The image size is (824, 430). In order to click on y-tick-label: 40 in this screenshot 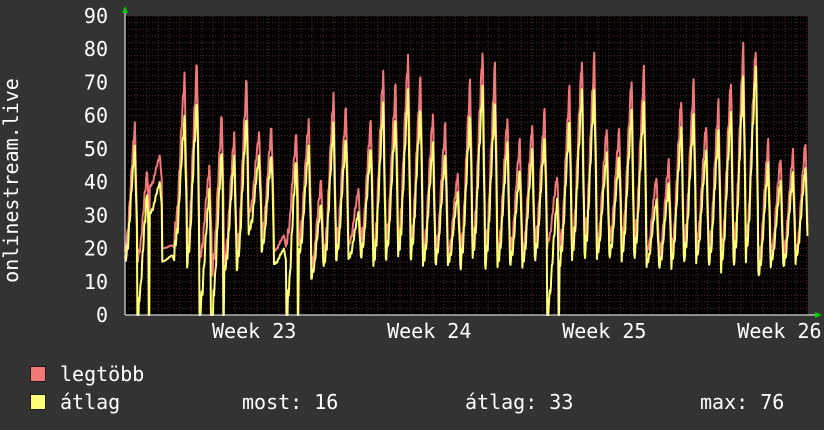, I will do `click(96, 182)`.